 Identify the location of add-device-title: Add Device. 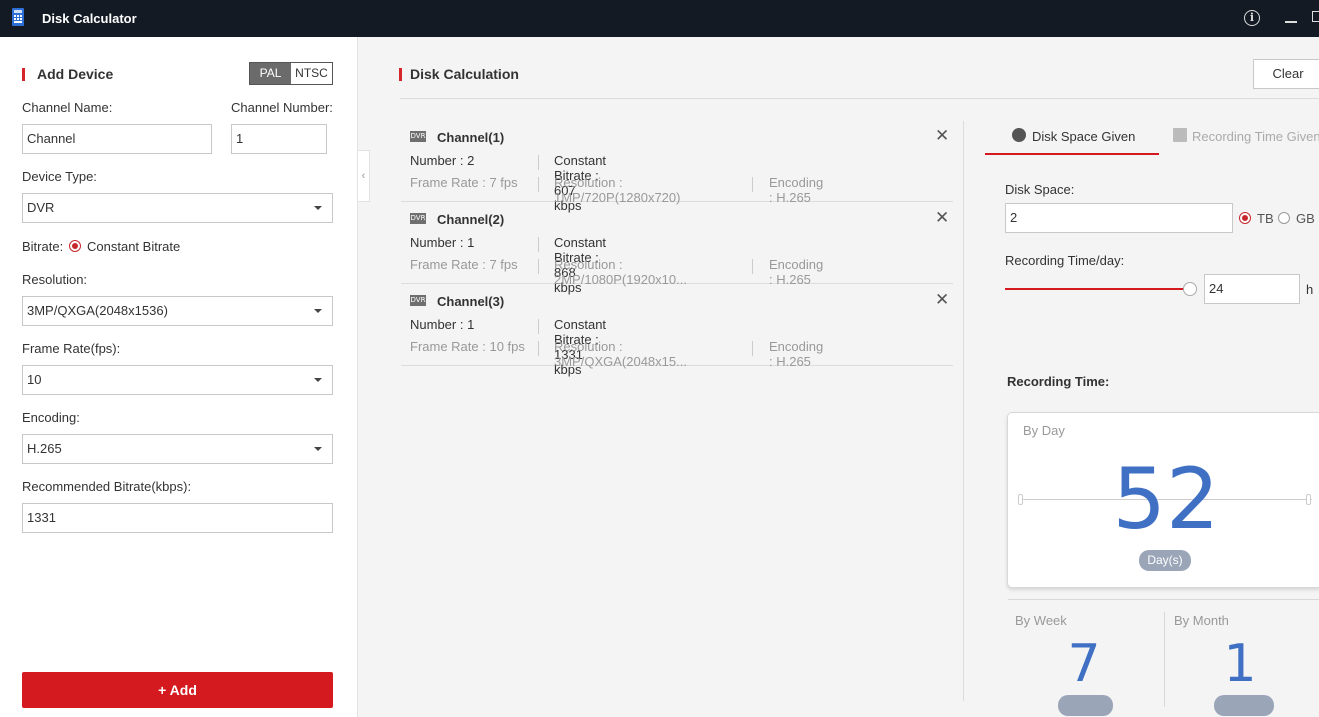
(67, 74).